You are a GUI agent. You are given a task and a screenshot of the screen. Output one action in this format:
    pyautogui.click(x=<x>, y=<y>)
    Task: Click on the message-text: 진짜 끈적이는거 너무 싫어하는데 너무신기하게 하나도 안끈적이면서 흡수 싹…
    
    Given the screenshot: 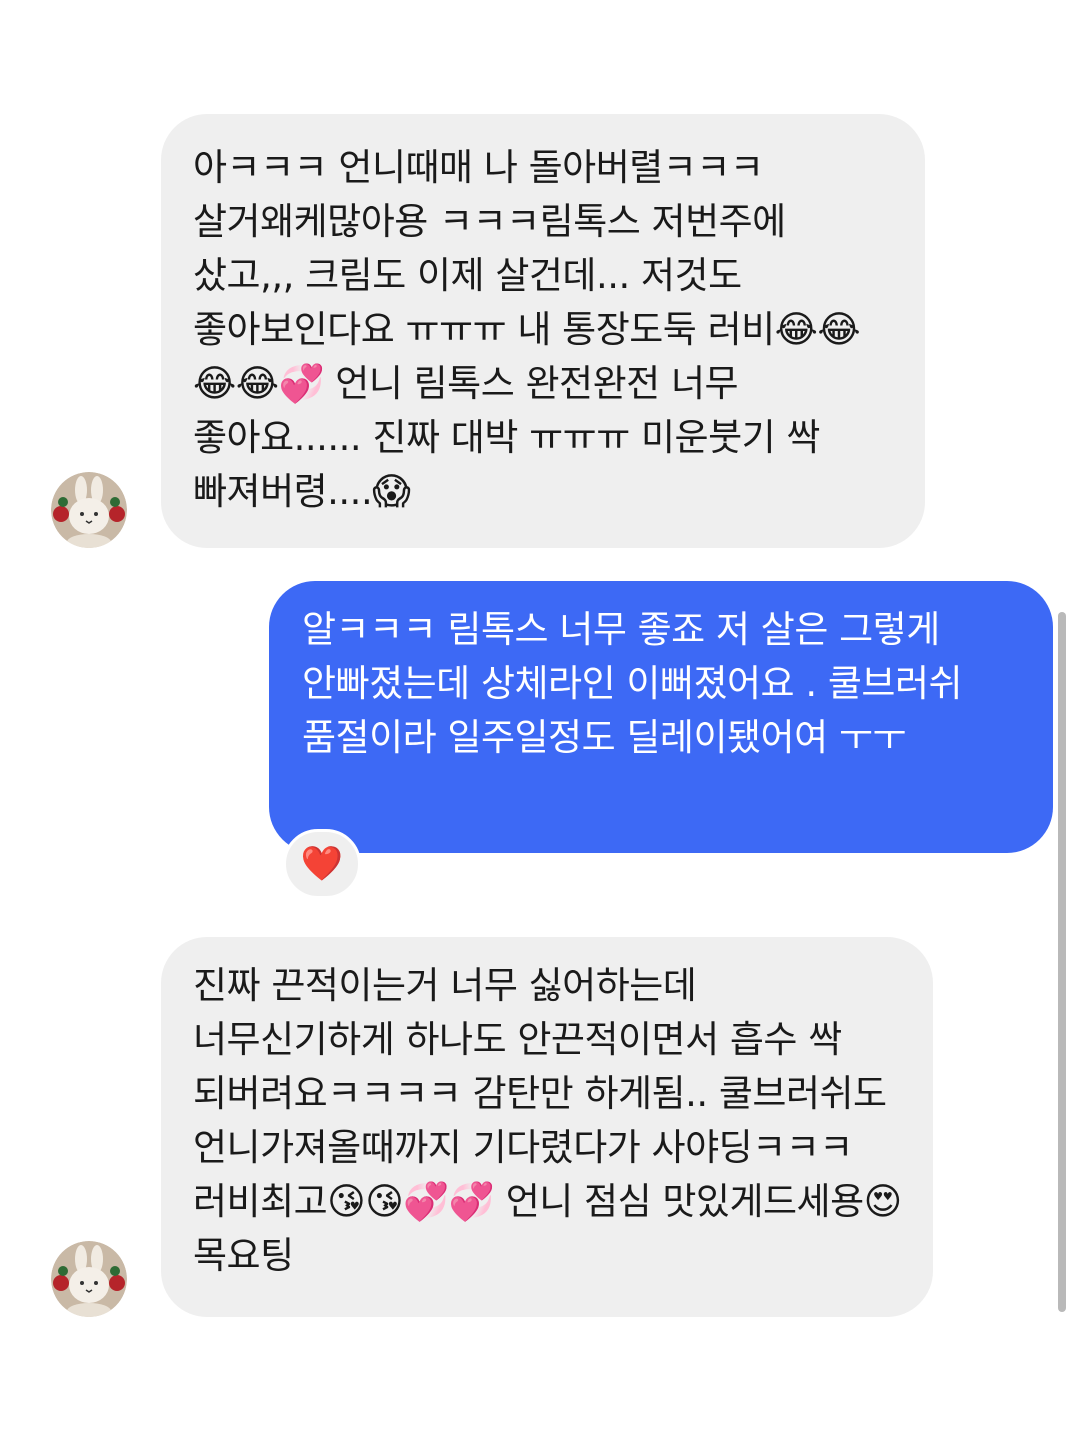 What is the action you would take?
    pyautogui.click(x=547, y=1120)
    